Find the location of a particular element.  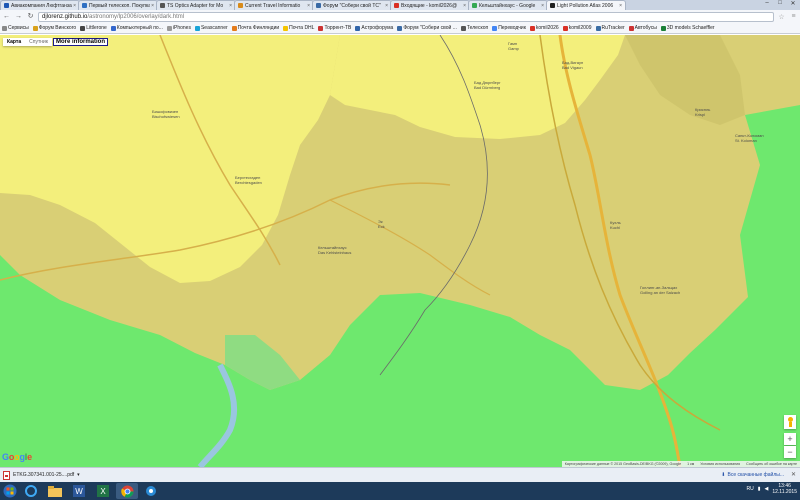

qip-icon is located at coordinates (151, 491).